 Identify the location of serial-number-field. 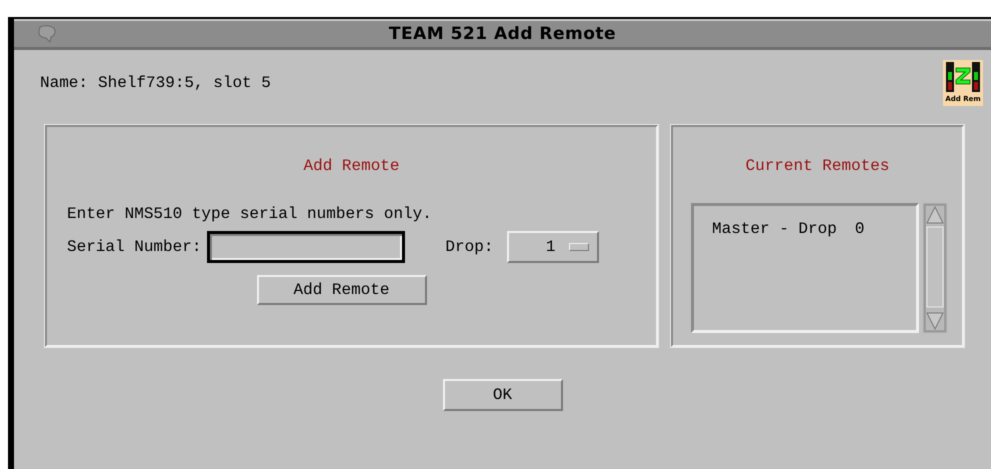
(306, 247).